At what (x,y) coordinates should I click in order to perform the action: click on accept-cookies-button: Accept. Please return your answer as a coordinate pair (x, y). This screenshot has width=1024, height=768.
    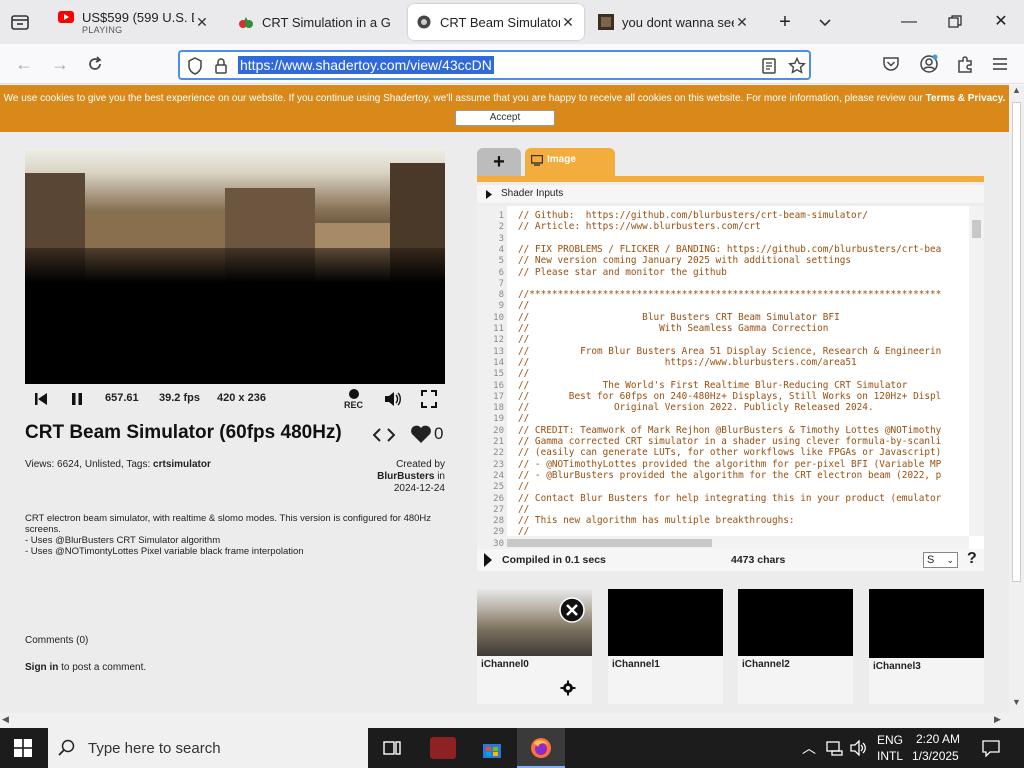
    Looking at the image, I should click on (505, 118).